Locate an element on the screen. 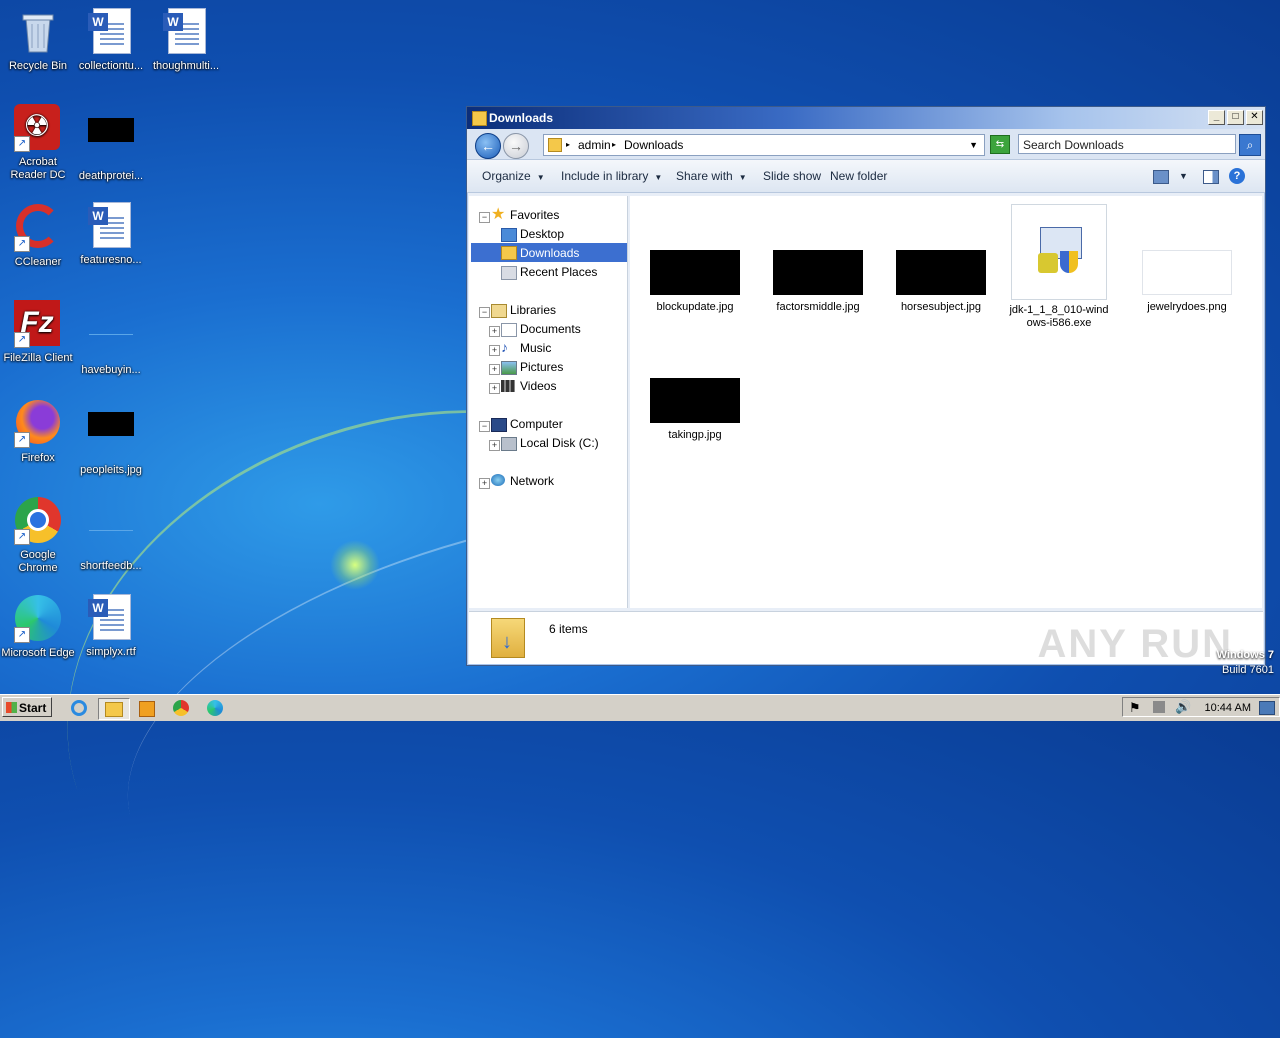 The height and width of the screenshot is (1038, 1280). edge-taskbar-icon is located at coordinates (215, 708).